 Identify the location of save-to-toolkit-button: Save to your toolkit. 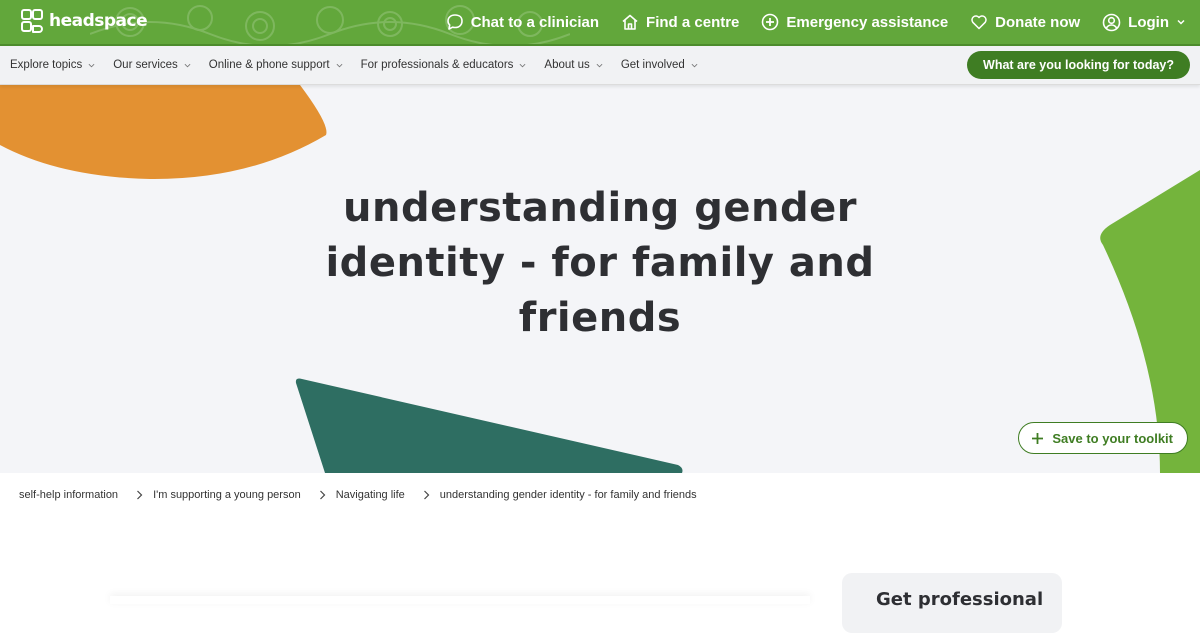
(1103, 438).